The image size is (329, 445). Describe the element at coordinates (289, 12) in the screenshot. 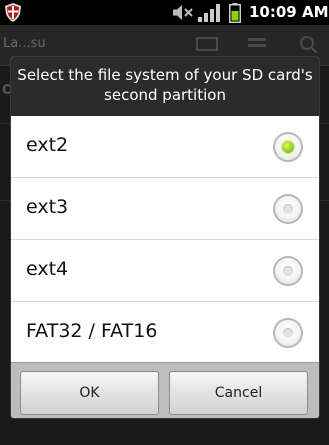

I see `status-clock: 10:09 AM` at that location.